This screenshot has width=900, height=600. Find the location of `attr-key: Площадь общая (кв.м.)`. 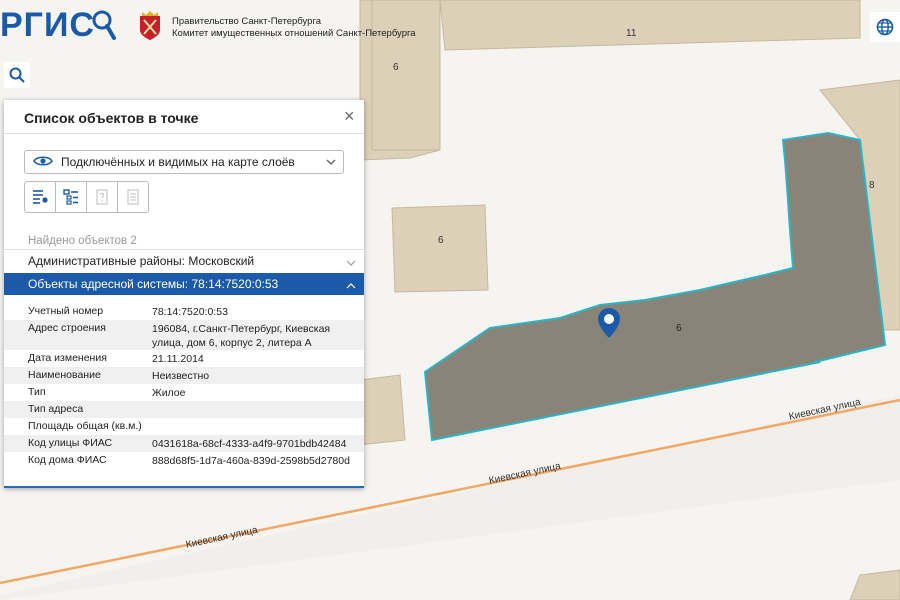

attr-key: Площадь общая (кв.м.) is located at coordinates (85, 426).